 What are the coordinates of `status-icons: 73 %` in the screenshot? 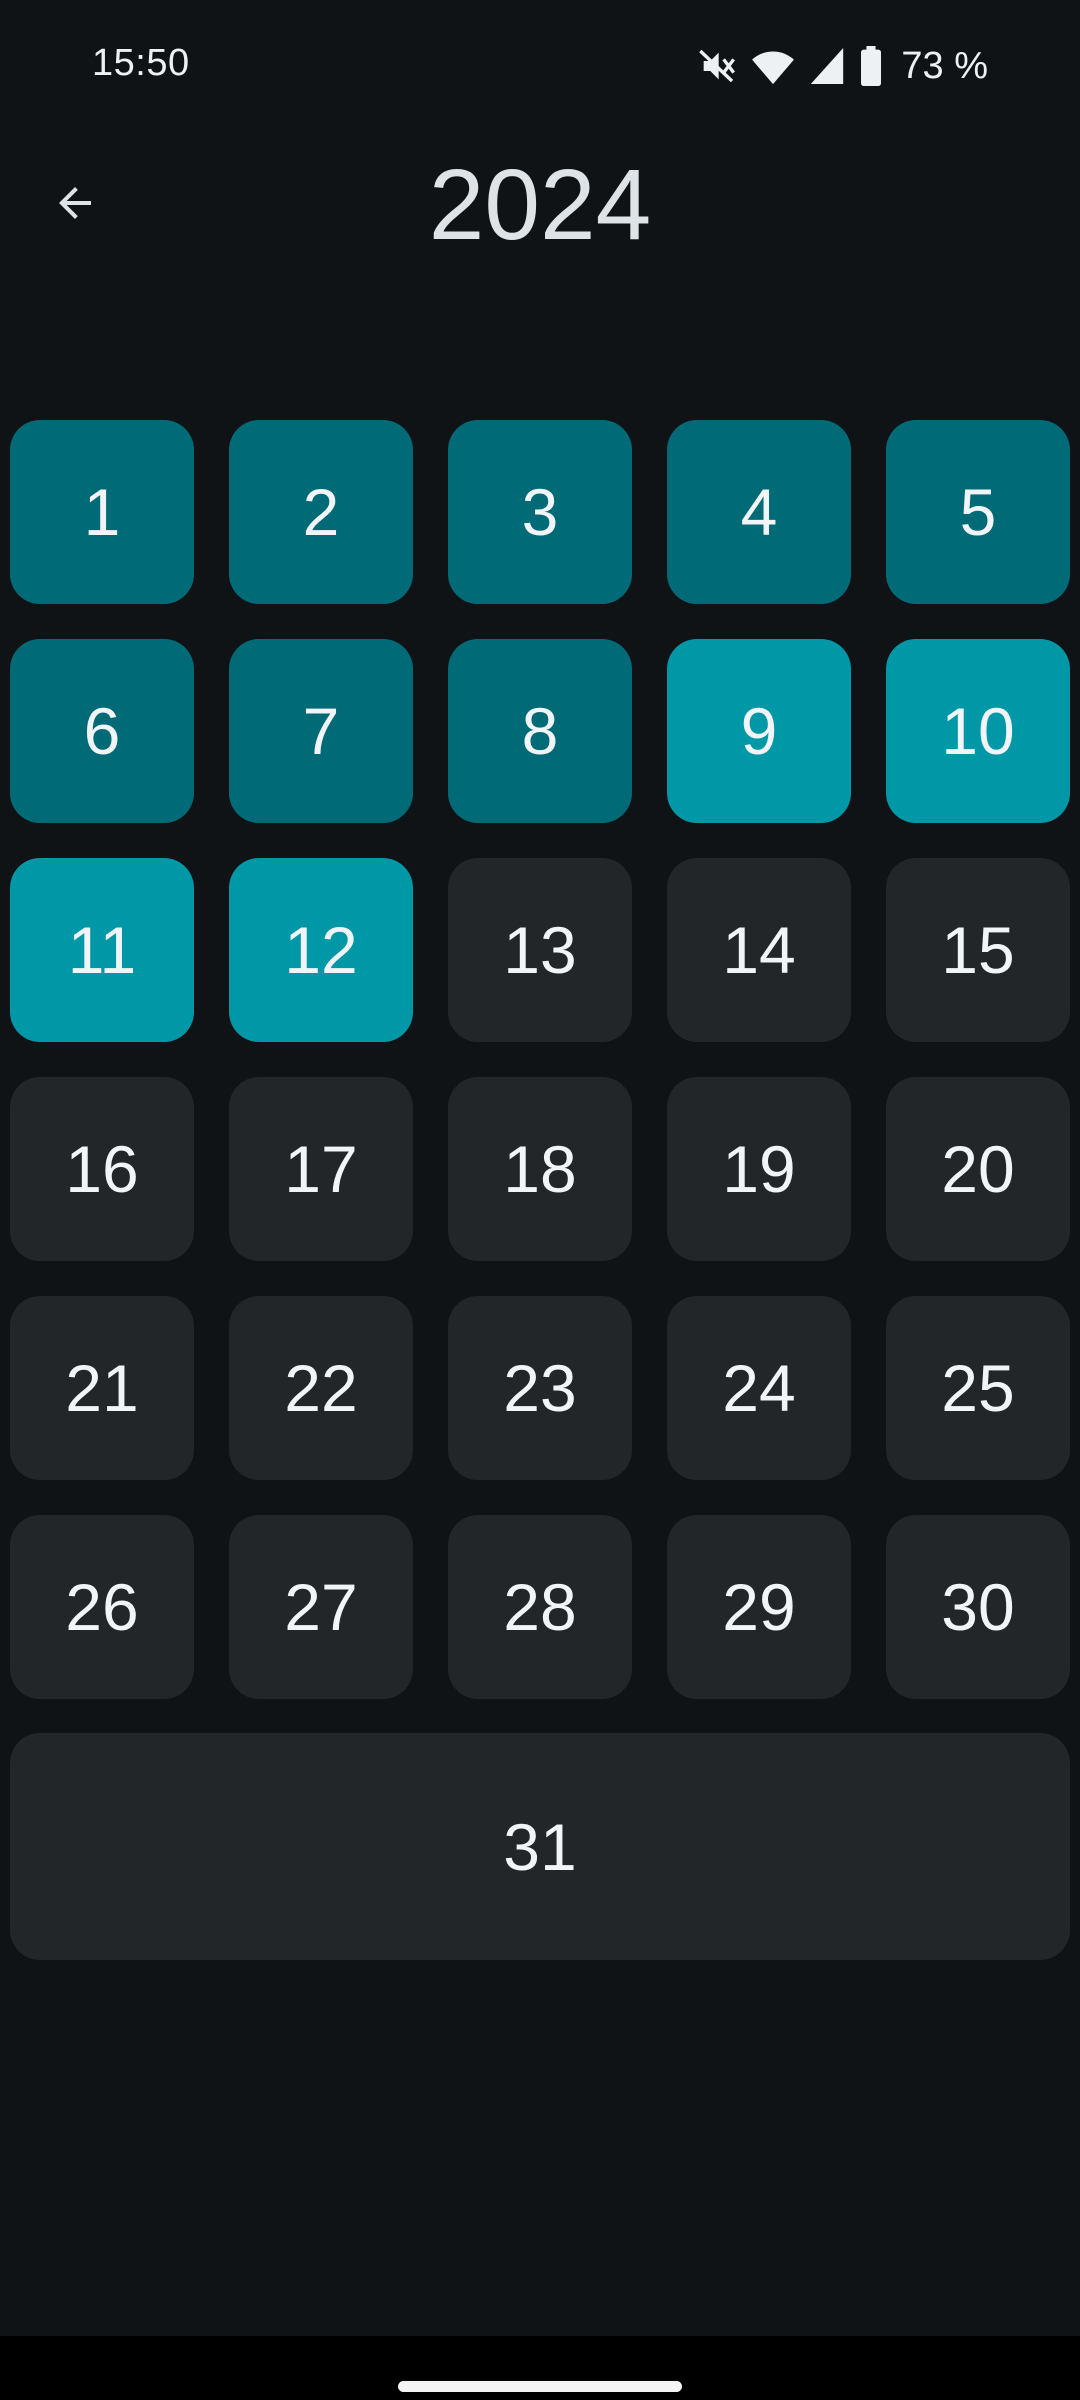 It's located at (842, 66).